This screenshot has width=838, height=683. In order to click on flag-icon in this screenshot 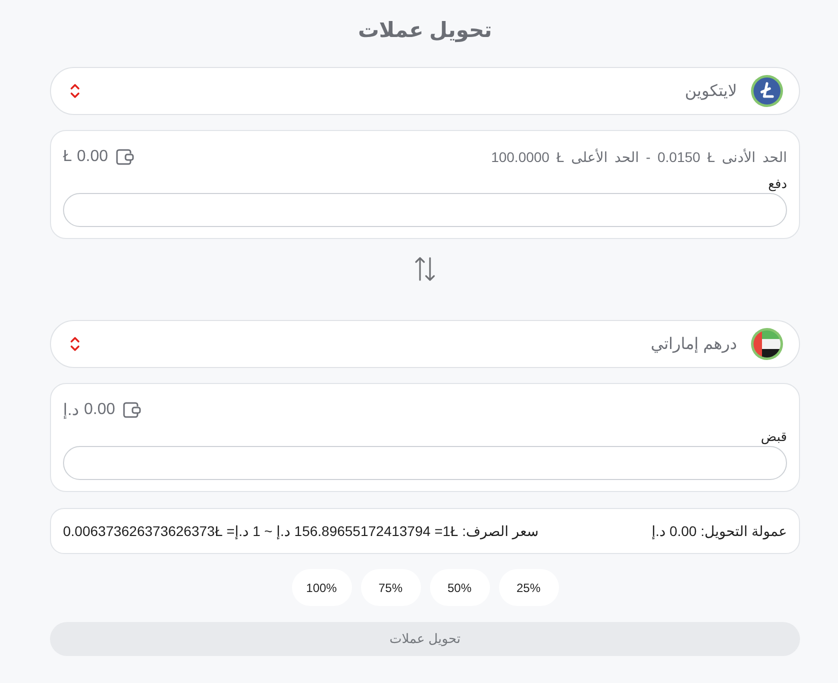, I will do `click(767, 344)`.